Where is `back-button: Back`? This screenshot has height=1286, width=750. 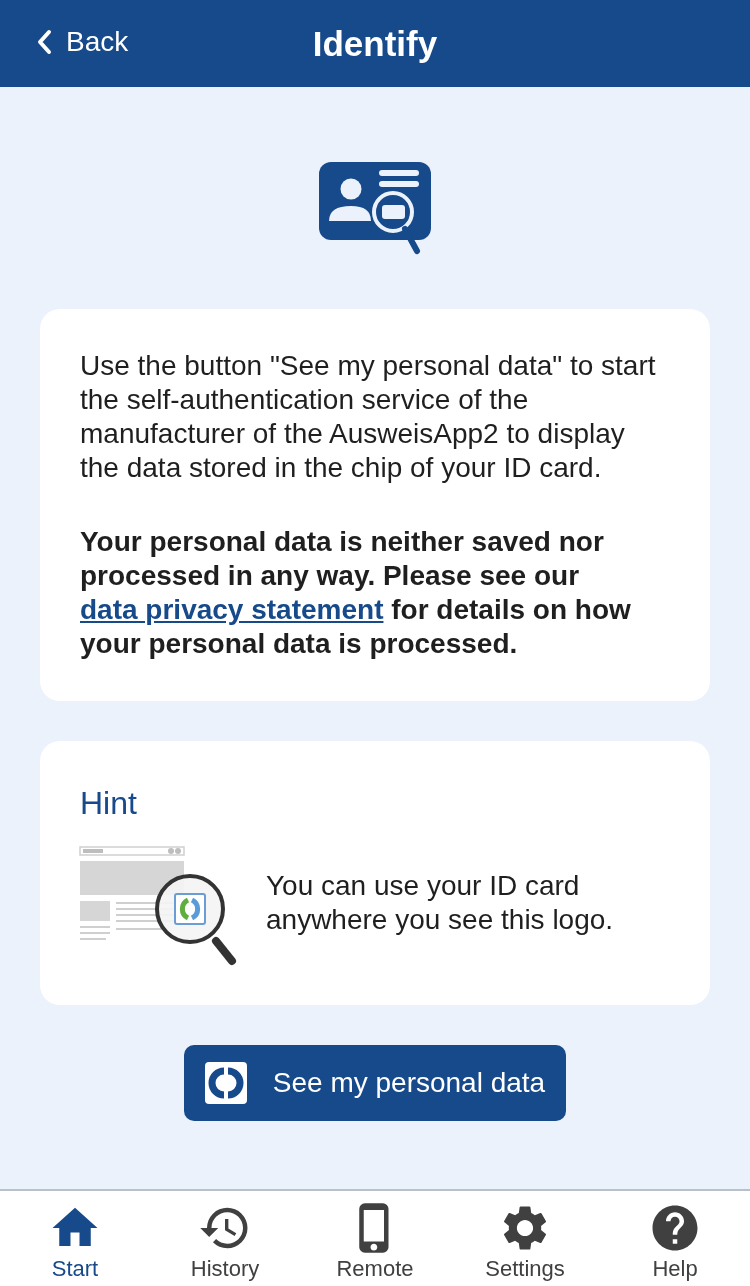
back-button: Back is located at coordinates (82, 42).